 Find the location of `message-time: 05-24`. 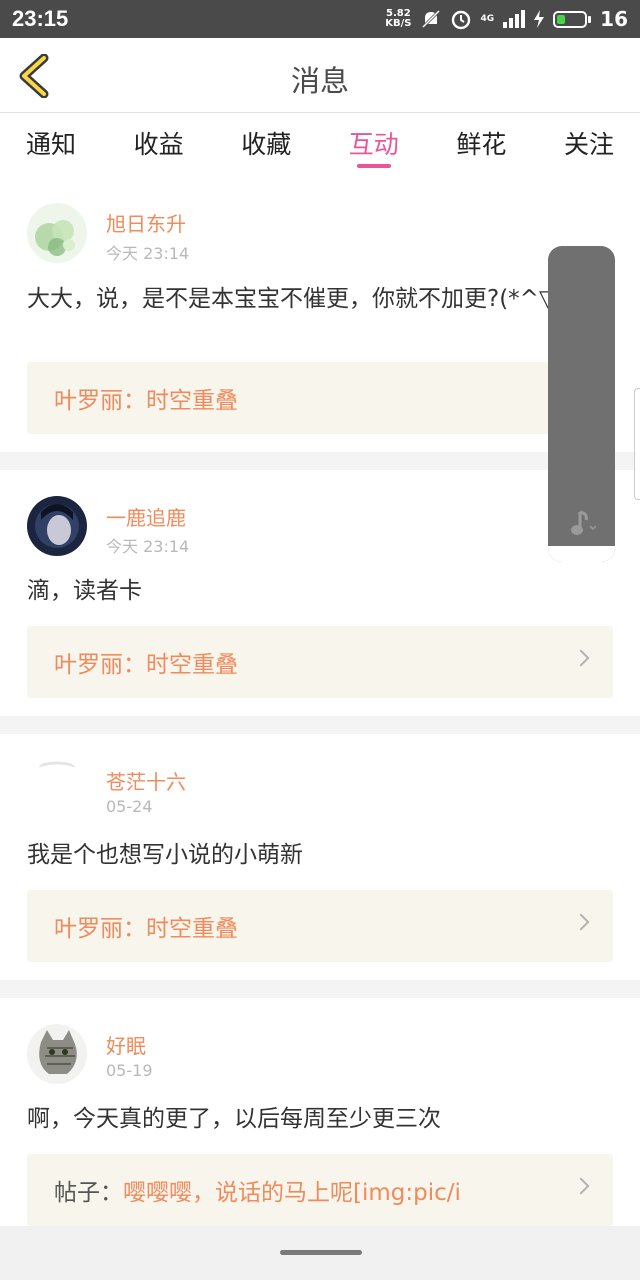

message-time: 05-24 is located at coordinates (129, 806).